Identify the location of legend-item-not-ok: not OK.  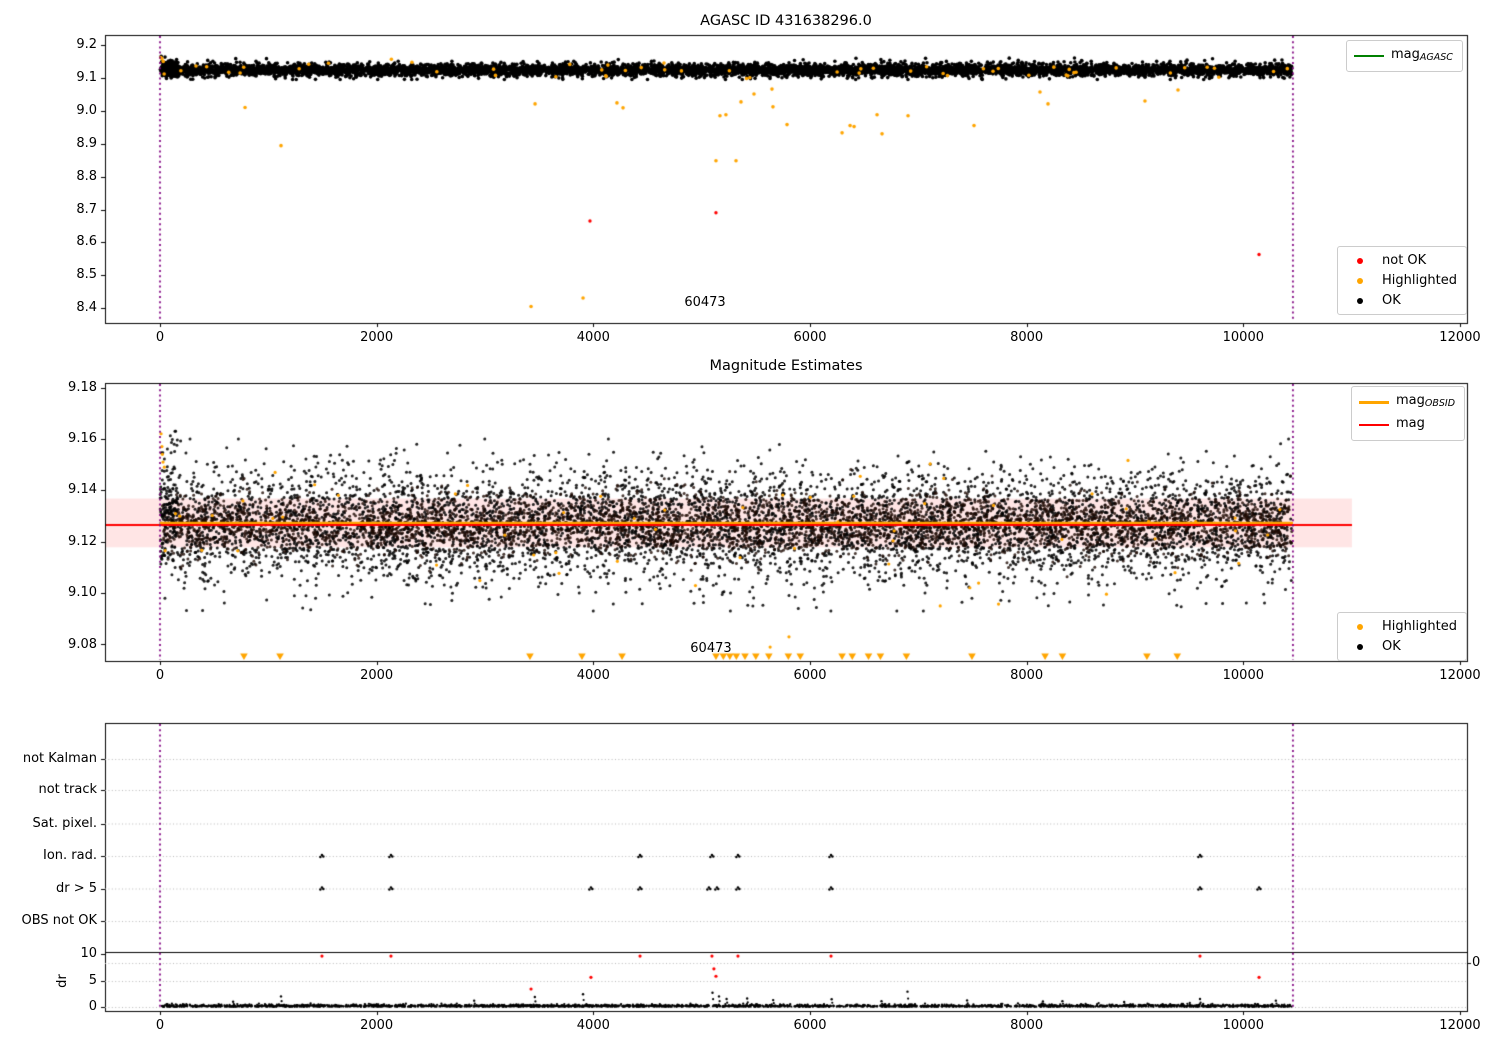
(1401, 260).